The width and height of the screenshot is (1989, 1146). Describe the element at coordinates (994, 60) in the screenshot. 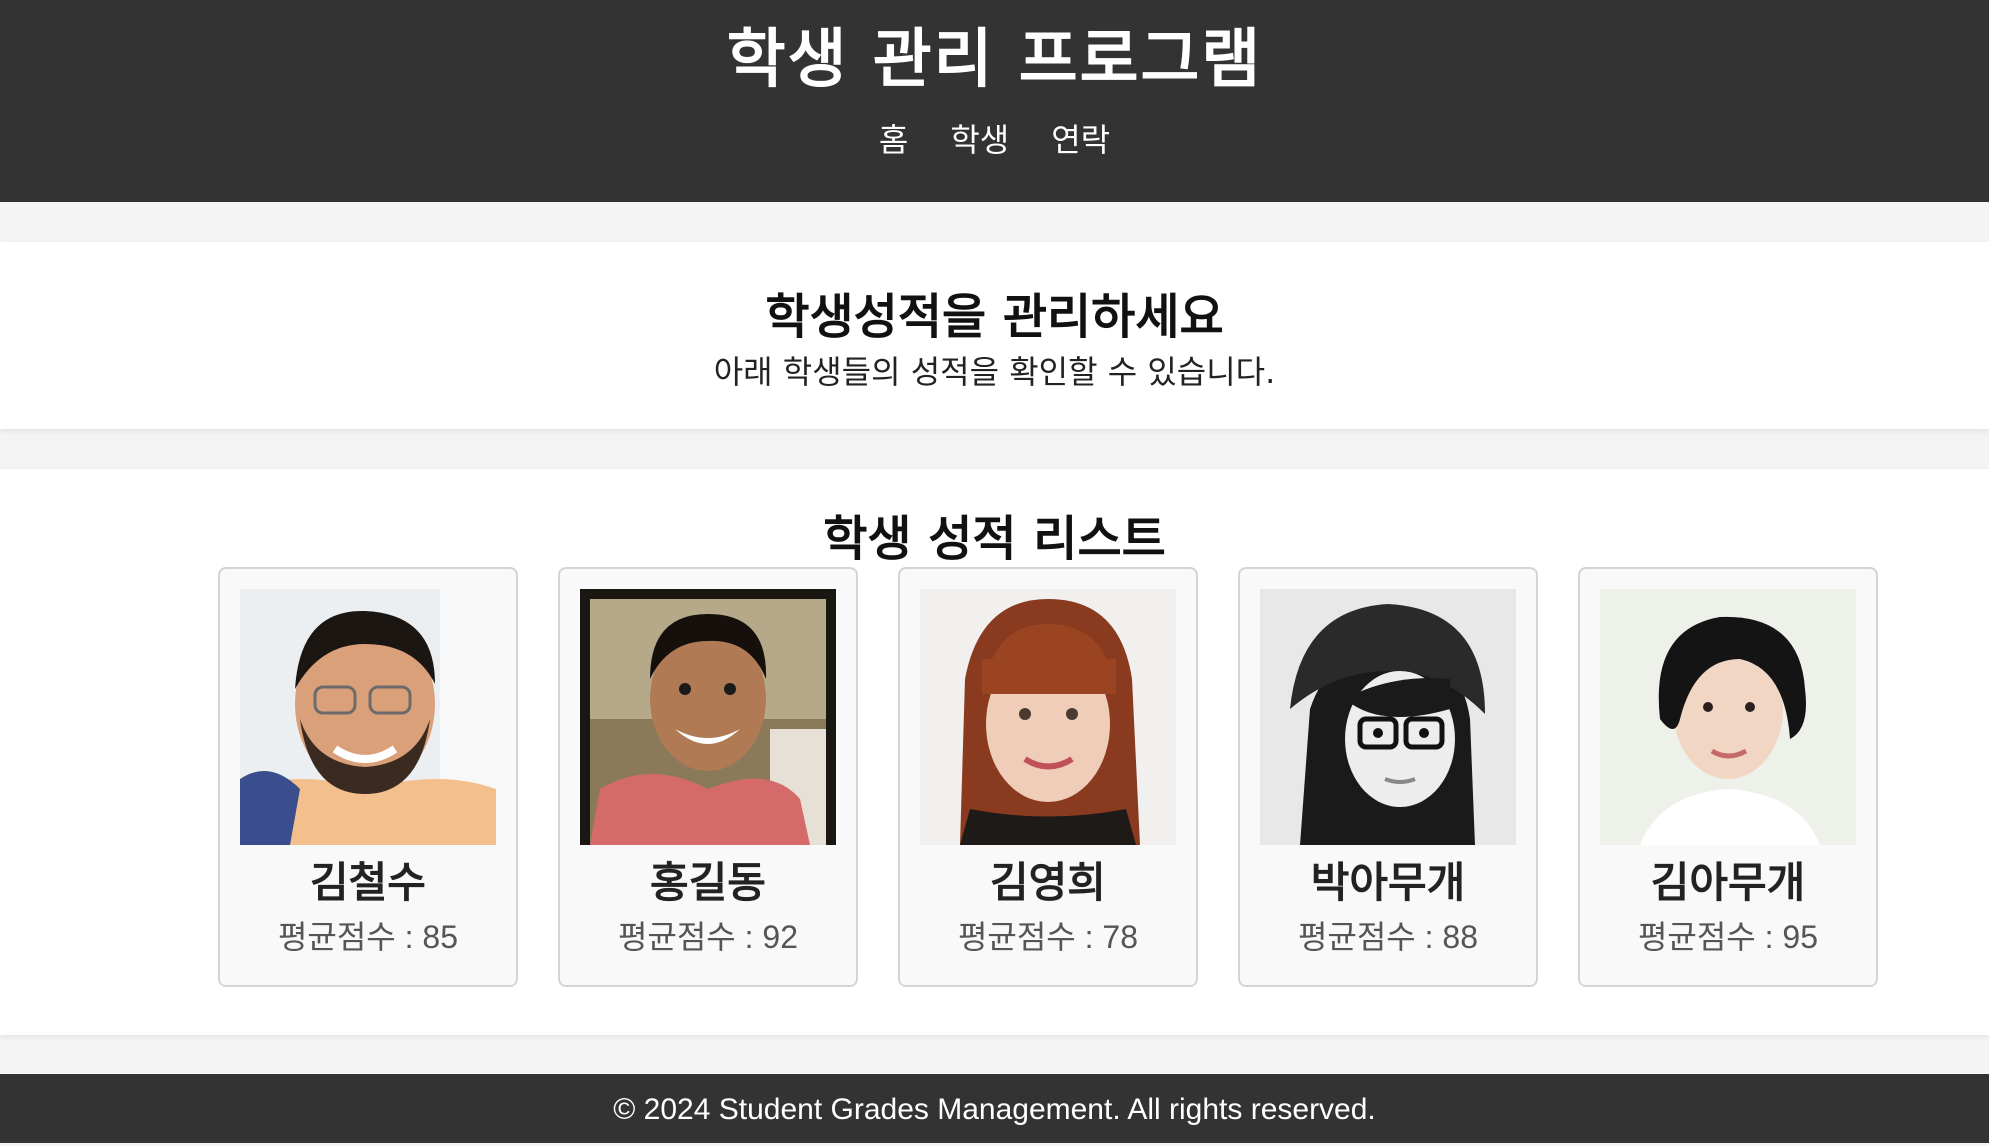

I see `site-title: 학생 관리 프로그램` at that location.